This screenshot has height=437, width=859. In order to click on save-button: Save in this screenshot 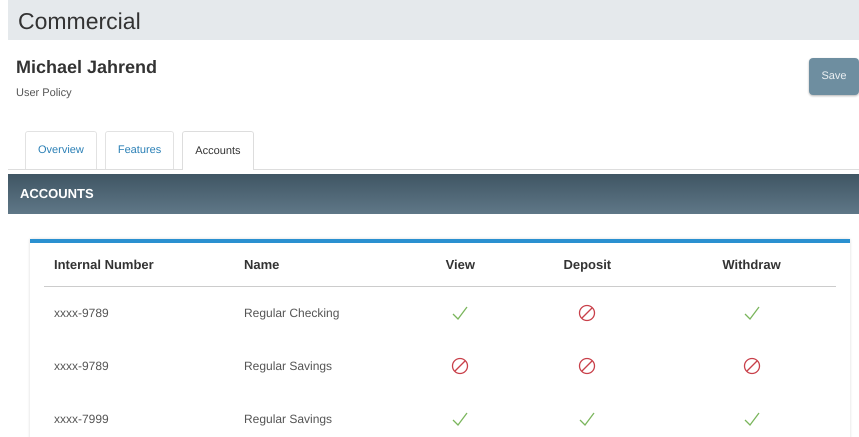, I will do `click(834, 76)`.